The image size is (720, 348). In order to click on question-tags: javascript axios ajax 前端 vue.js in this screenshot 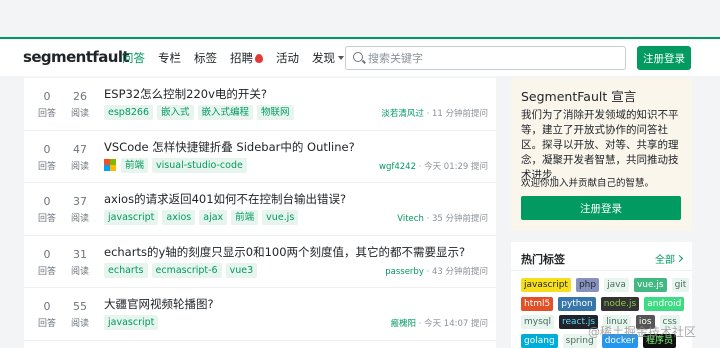, I will do `click(203, 217)`.